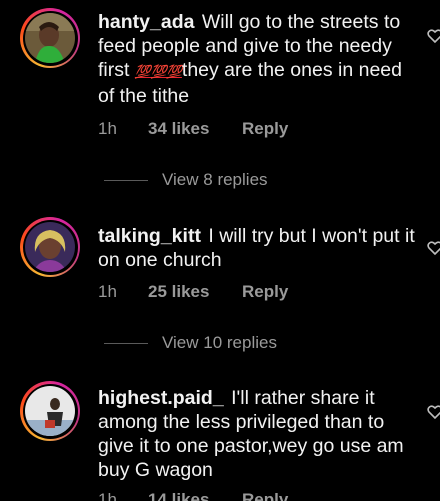 The image size is (440, 501). What do you see at coordinates (149, 236) in the screenshot?
I see `comment-username: talking_kitt` at bounding box center [149, 236].